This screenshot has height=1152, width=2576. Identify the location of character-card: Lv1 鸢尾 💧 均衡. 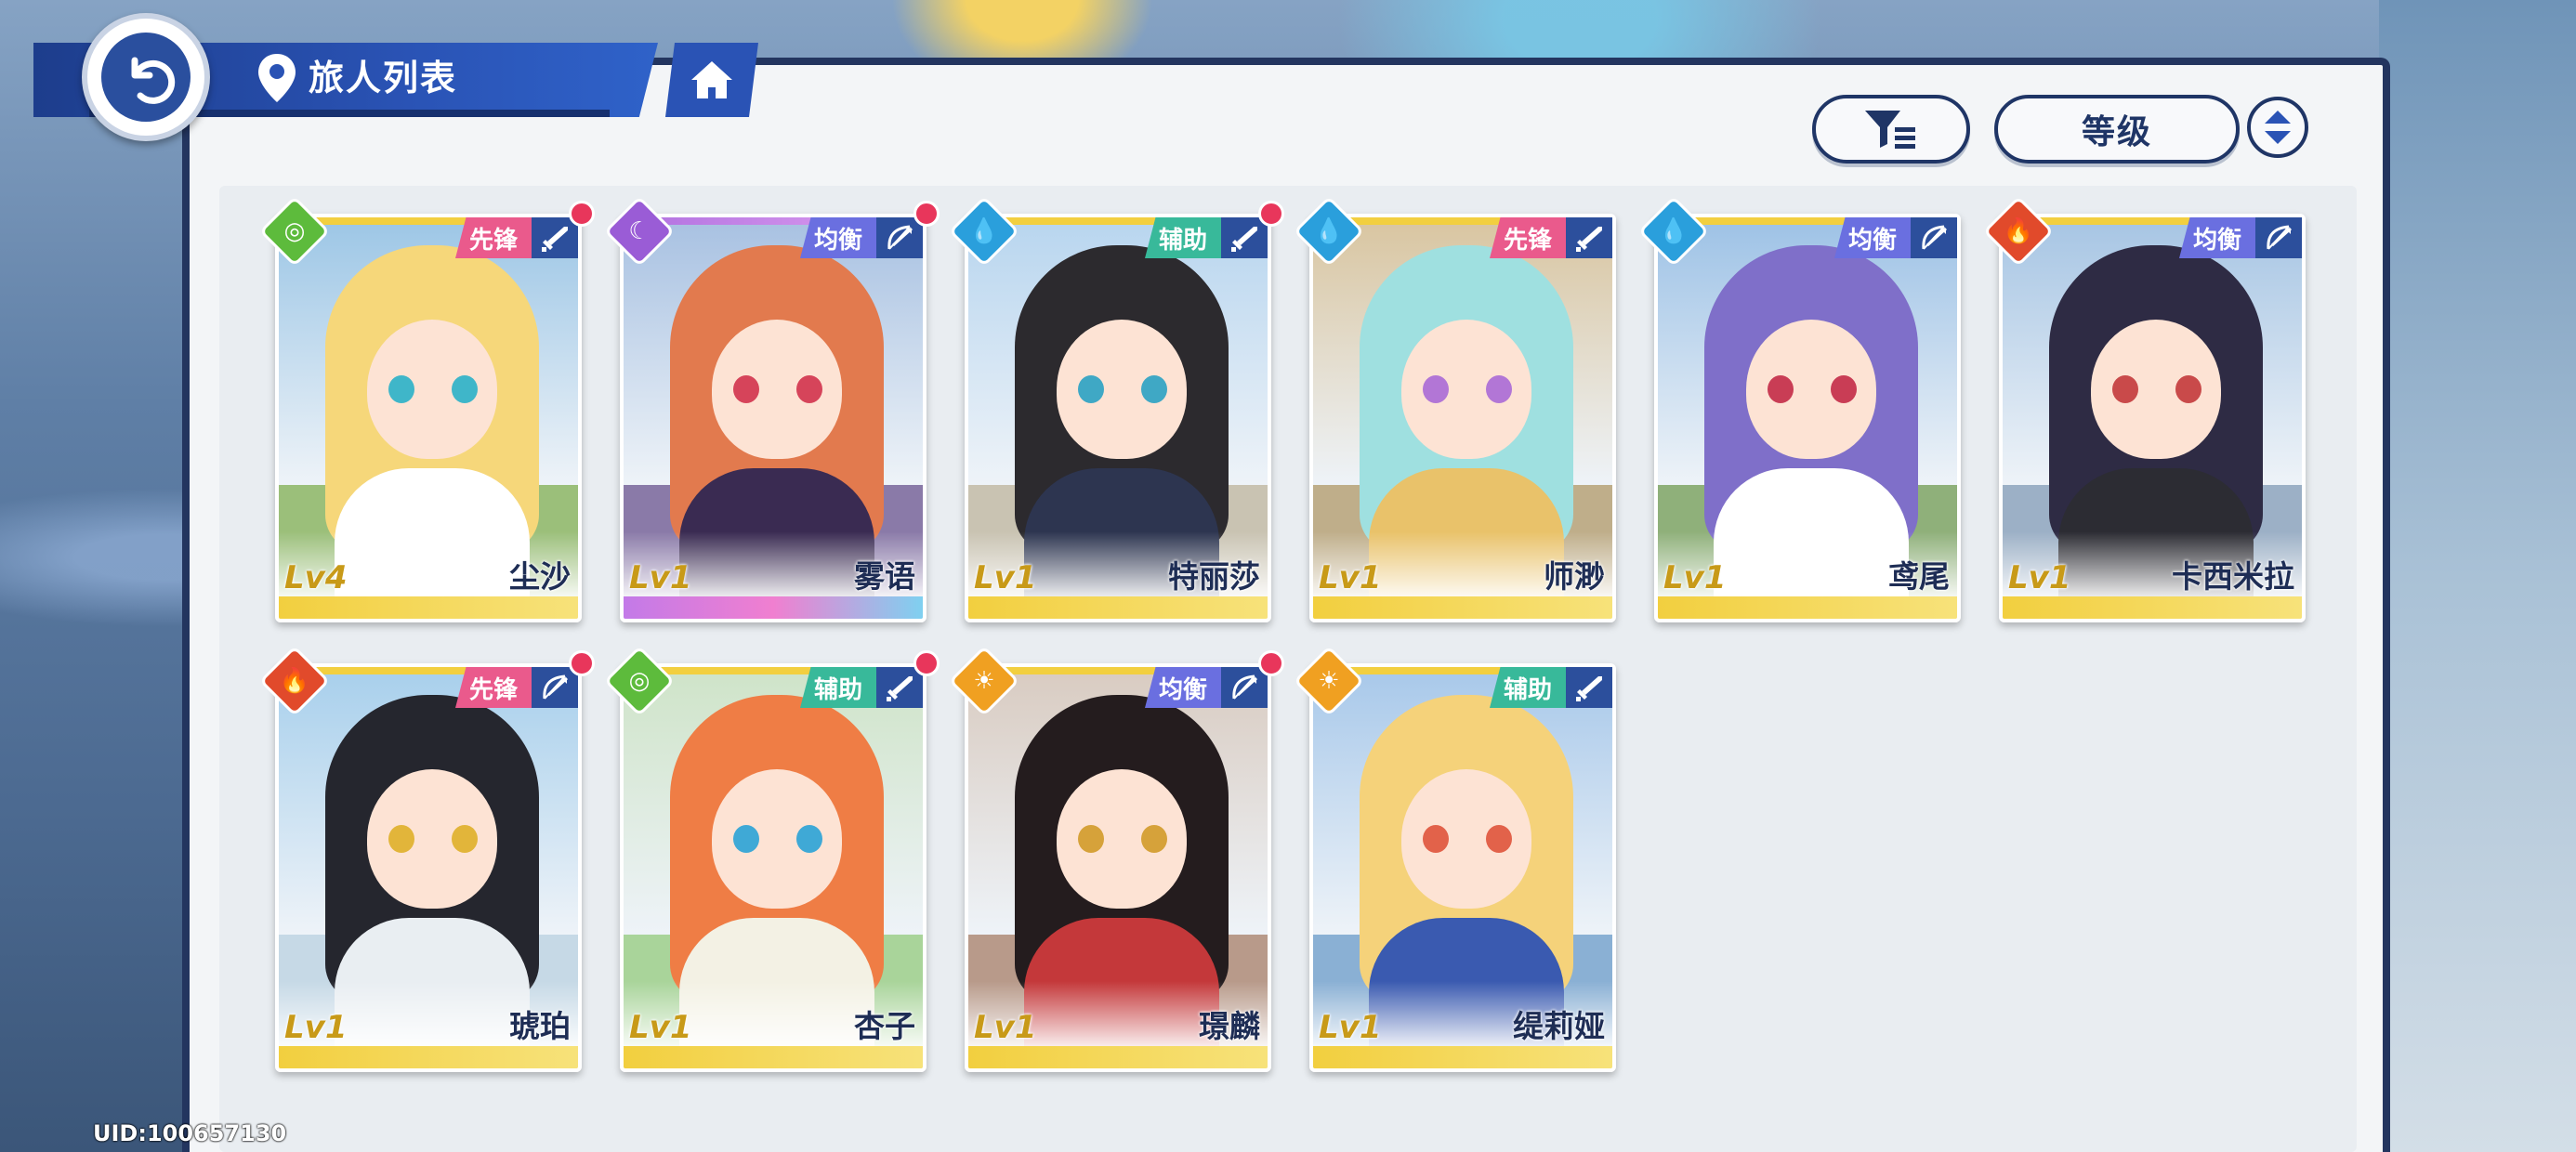
(1799, 408).